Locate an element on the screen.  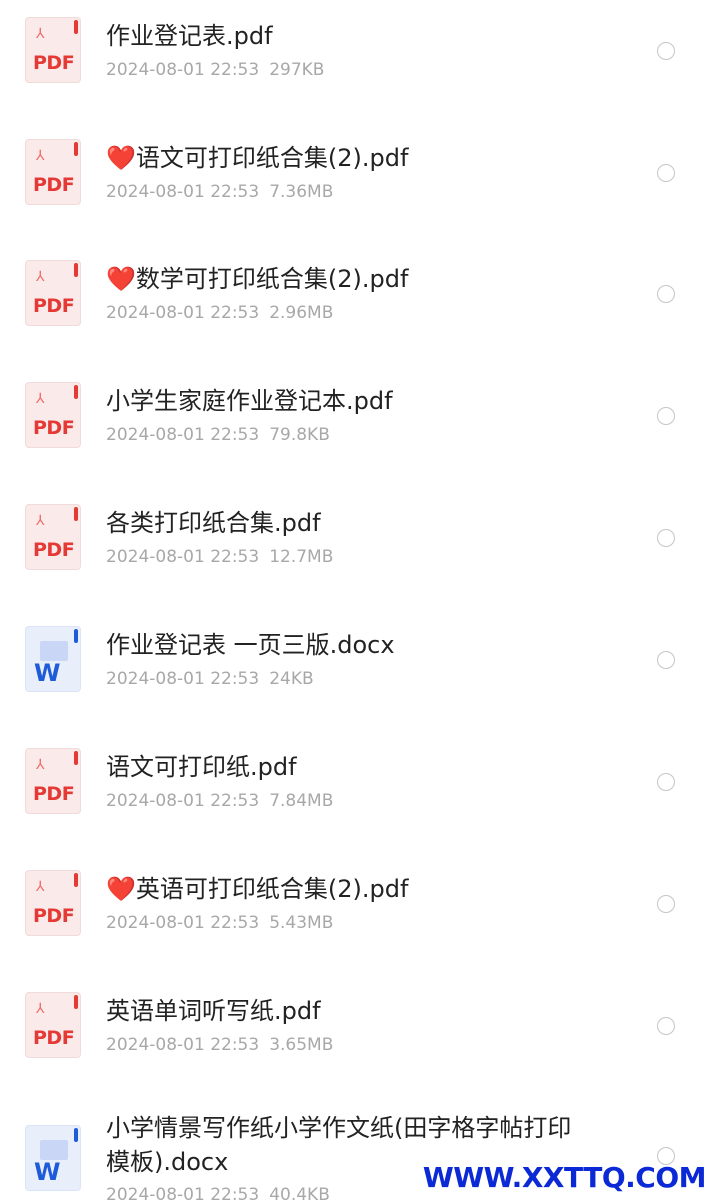
file-row: ⅄ PDF 英语单词听写纸.pdf 2024-08-01 22:53 3.65MB is located at coordinates (356, 1025).